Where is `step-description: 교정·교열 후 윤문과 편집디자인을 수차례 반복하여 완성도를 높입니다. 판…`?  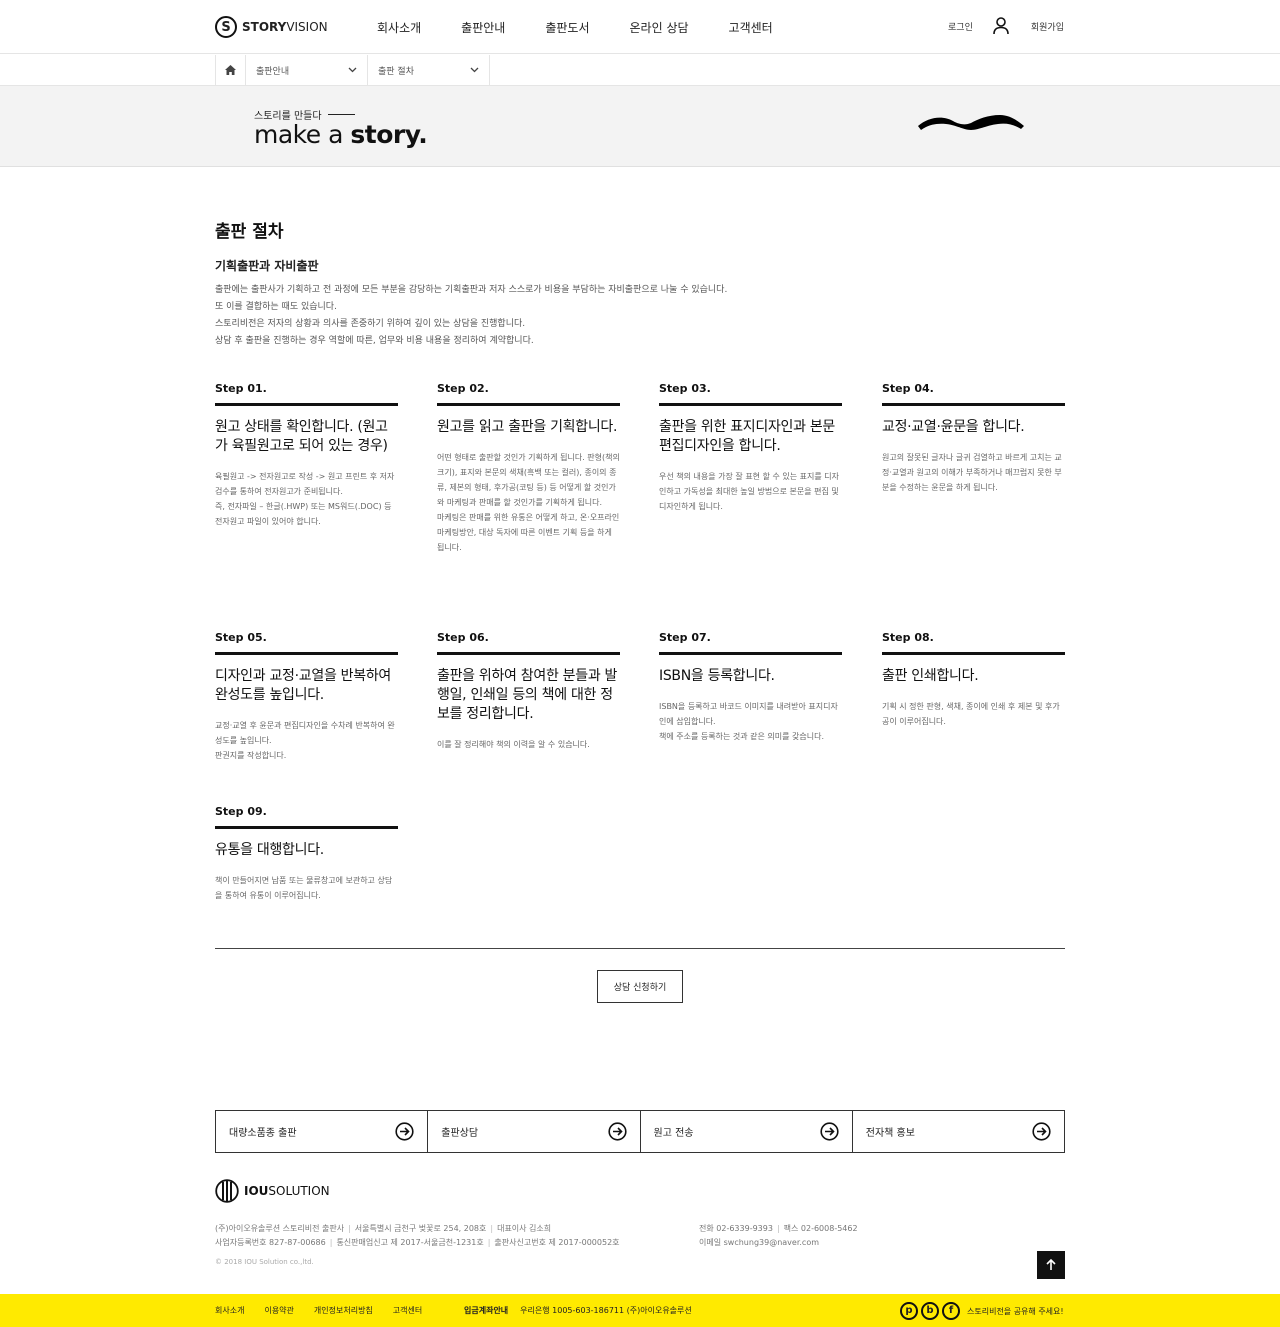 step-description: 교정·교열 후 윤문과 편집디자인을 수차례 반복하여 완성도를 높입니다. 판… is located at coordinates (305, 740).